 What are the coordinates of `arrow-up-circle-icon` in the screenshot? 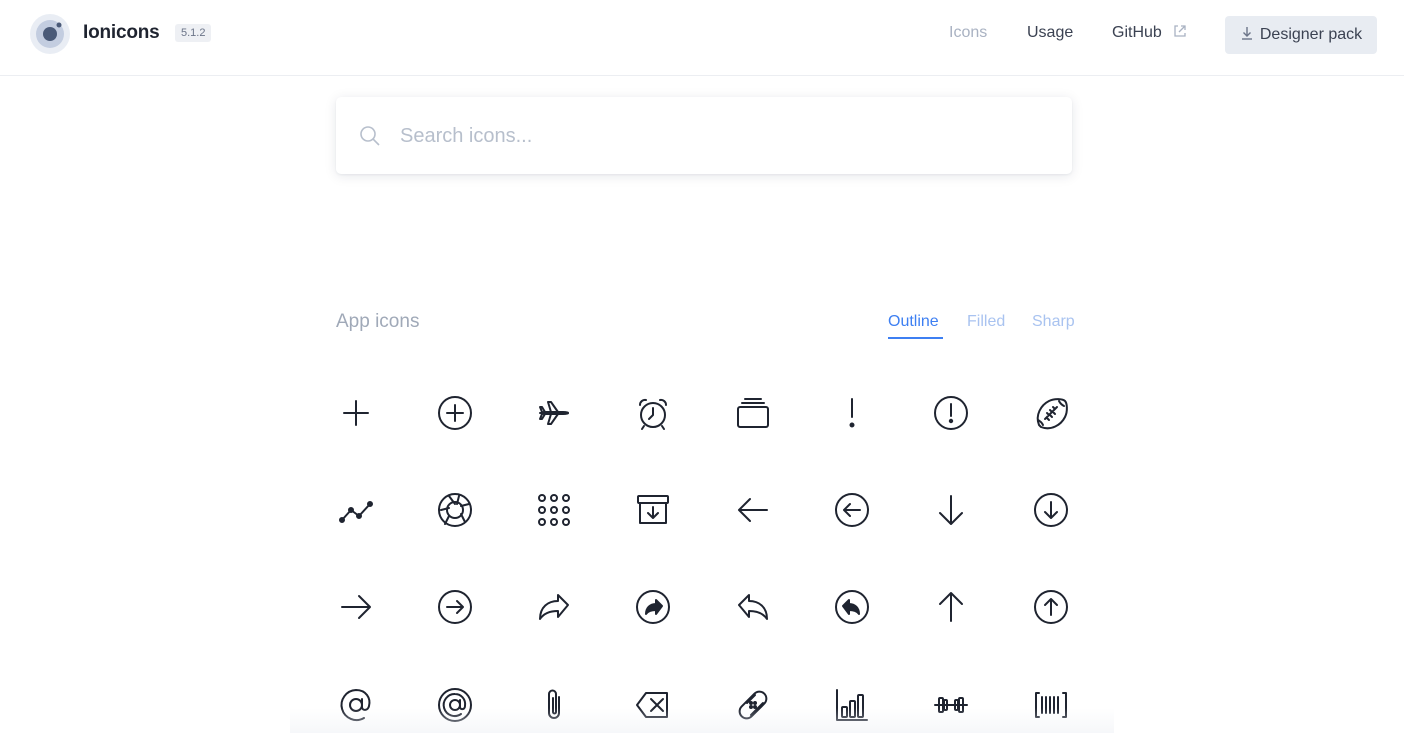 It's located at (1051, 607).